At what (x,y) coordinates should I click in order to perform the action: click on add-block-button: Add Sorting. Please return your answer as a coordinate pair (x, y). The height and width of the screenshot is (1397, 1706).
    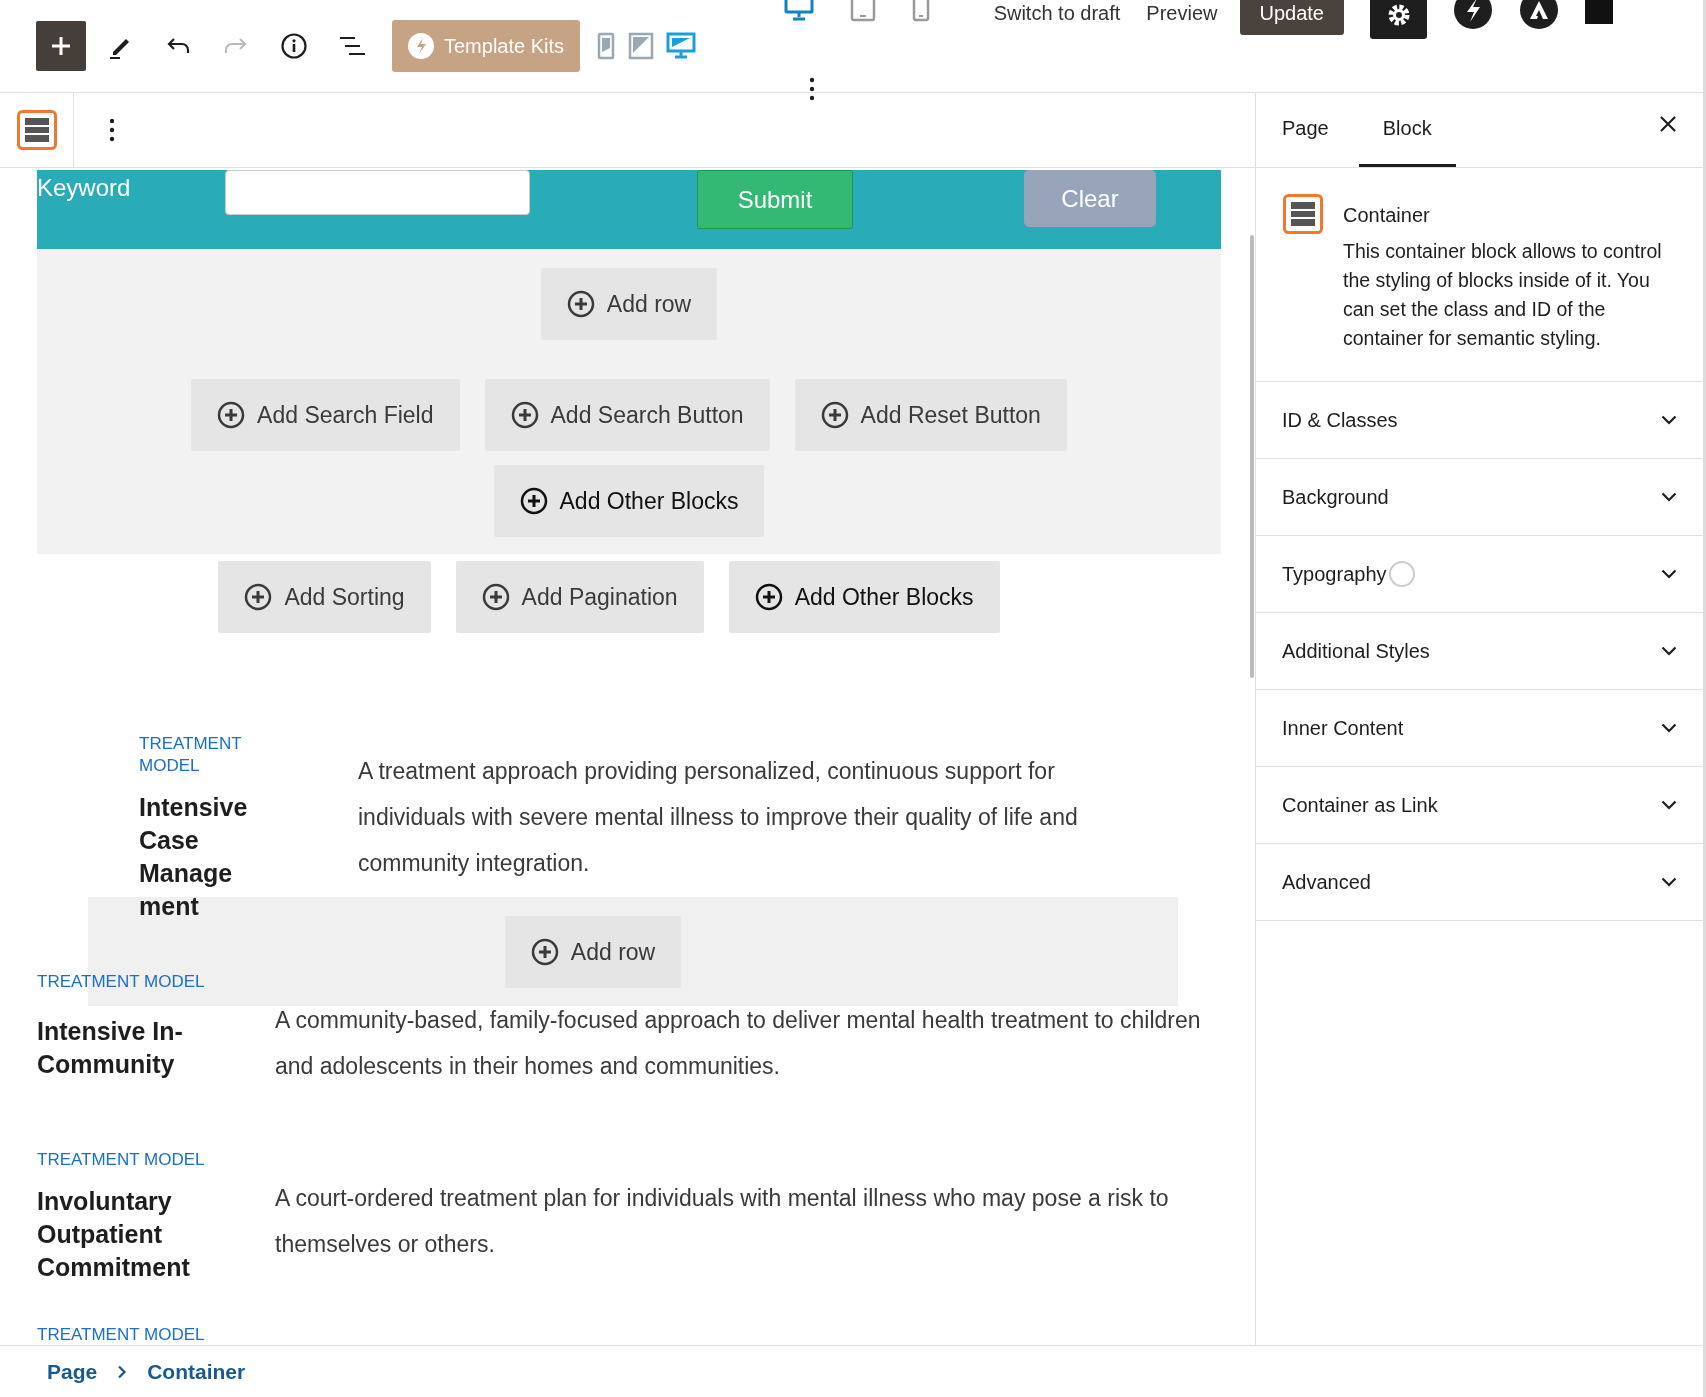
    Looking at the image, I should click on (324, 597).